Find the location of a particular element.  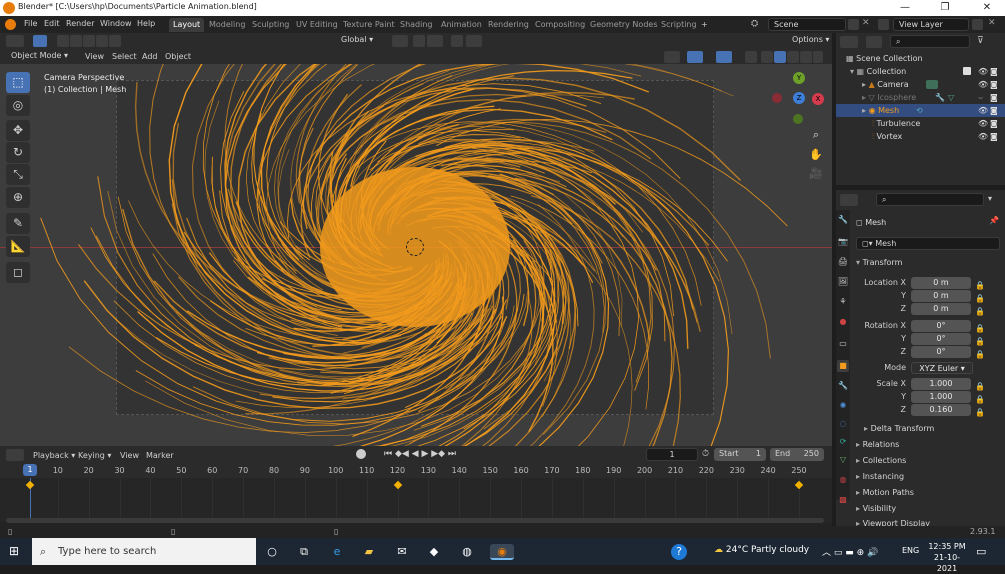

overlay-toggle-icon is located at coordinates (724, 57).